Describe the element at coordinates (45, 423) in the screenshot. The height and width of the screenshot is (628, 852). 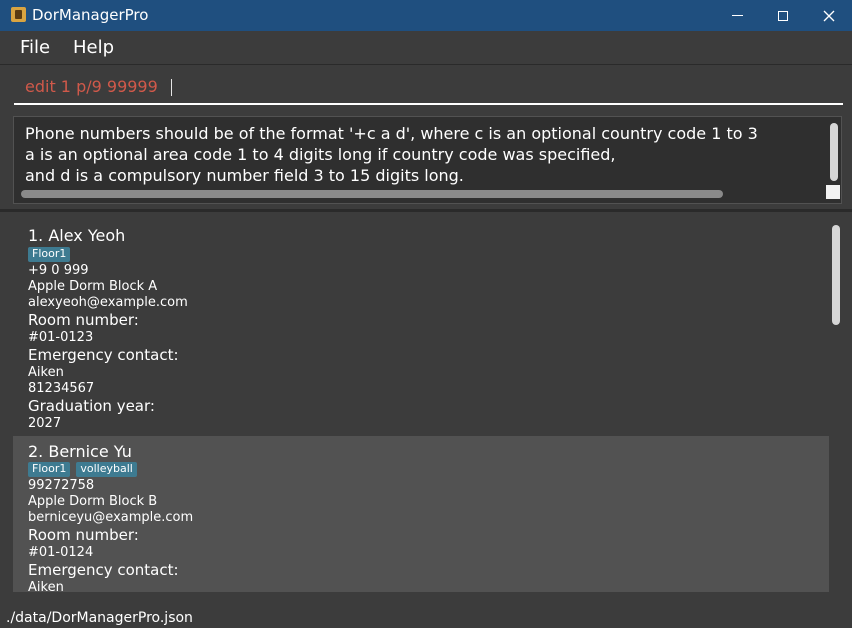
I see `grad-year: 2027` at that location.